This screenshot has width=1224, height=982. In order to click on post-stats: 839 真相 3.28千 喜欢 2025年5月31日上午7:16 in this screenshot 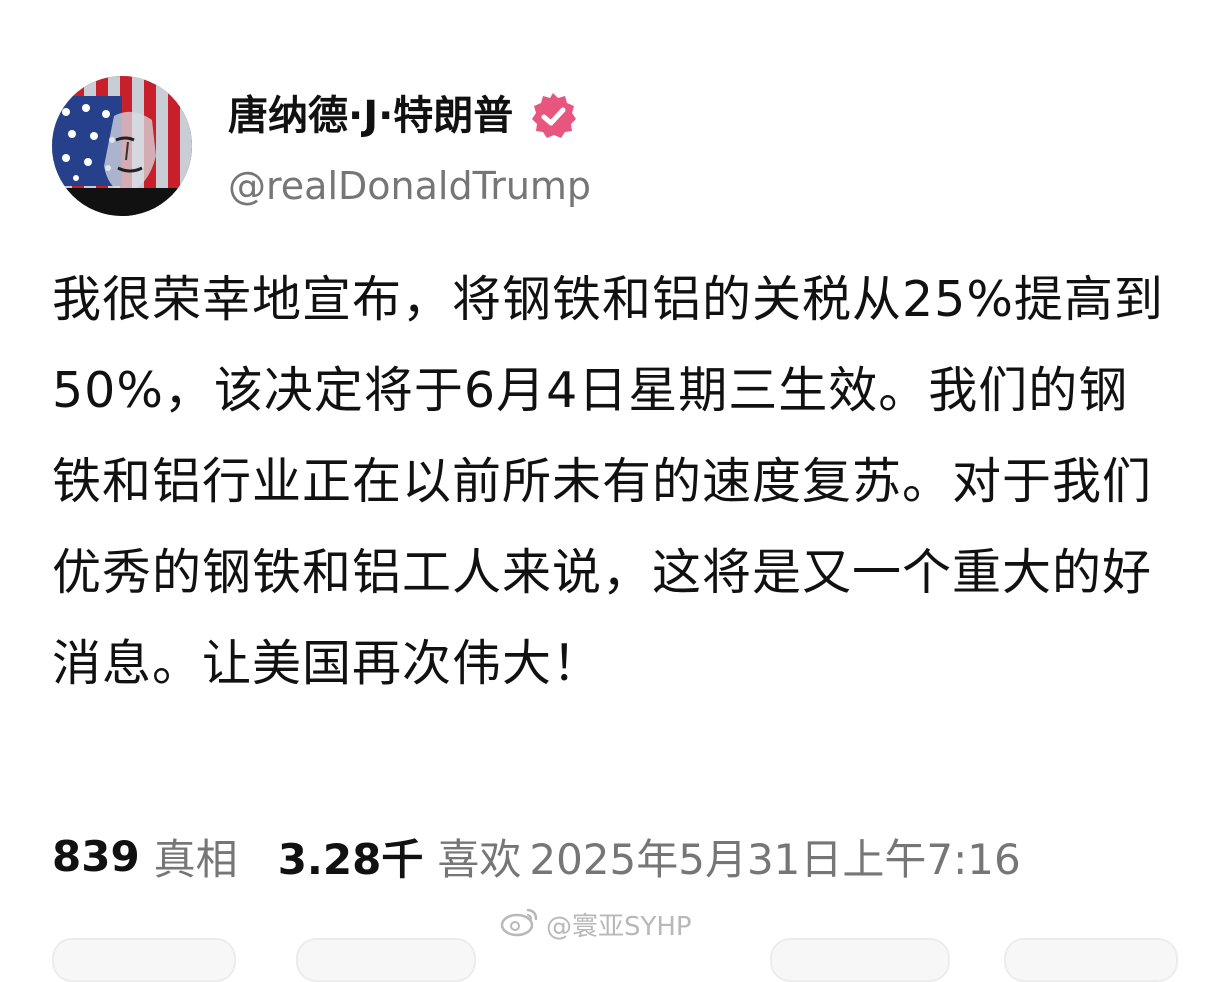, I will do `click(536, 856)`.